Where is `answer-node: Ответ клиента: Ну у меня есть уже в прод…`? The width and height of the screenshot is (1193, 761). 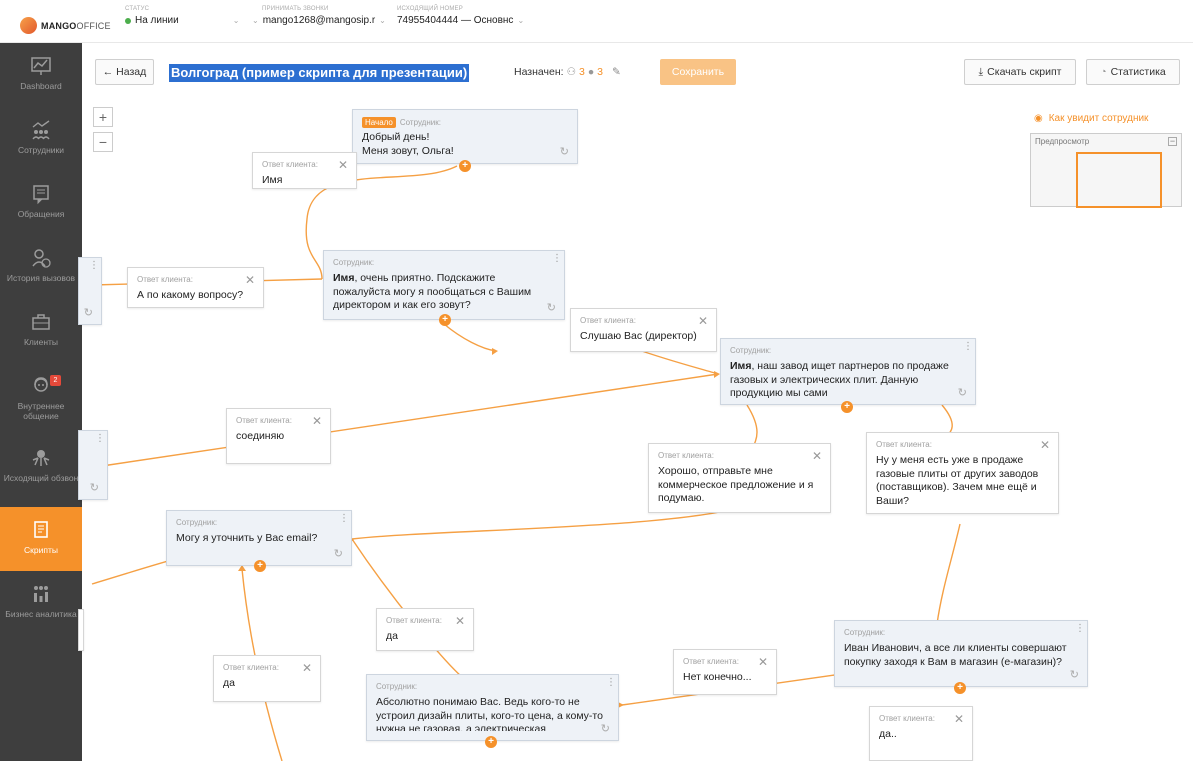
answer-node: Ответ клиента: Ну у меня есть уже в прод… is located at coordinates (962, 473).